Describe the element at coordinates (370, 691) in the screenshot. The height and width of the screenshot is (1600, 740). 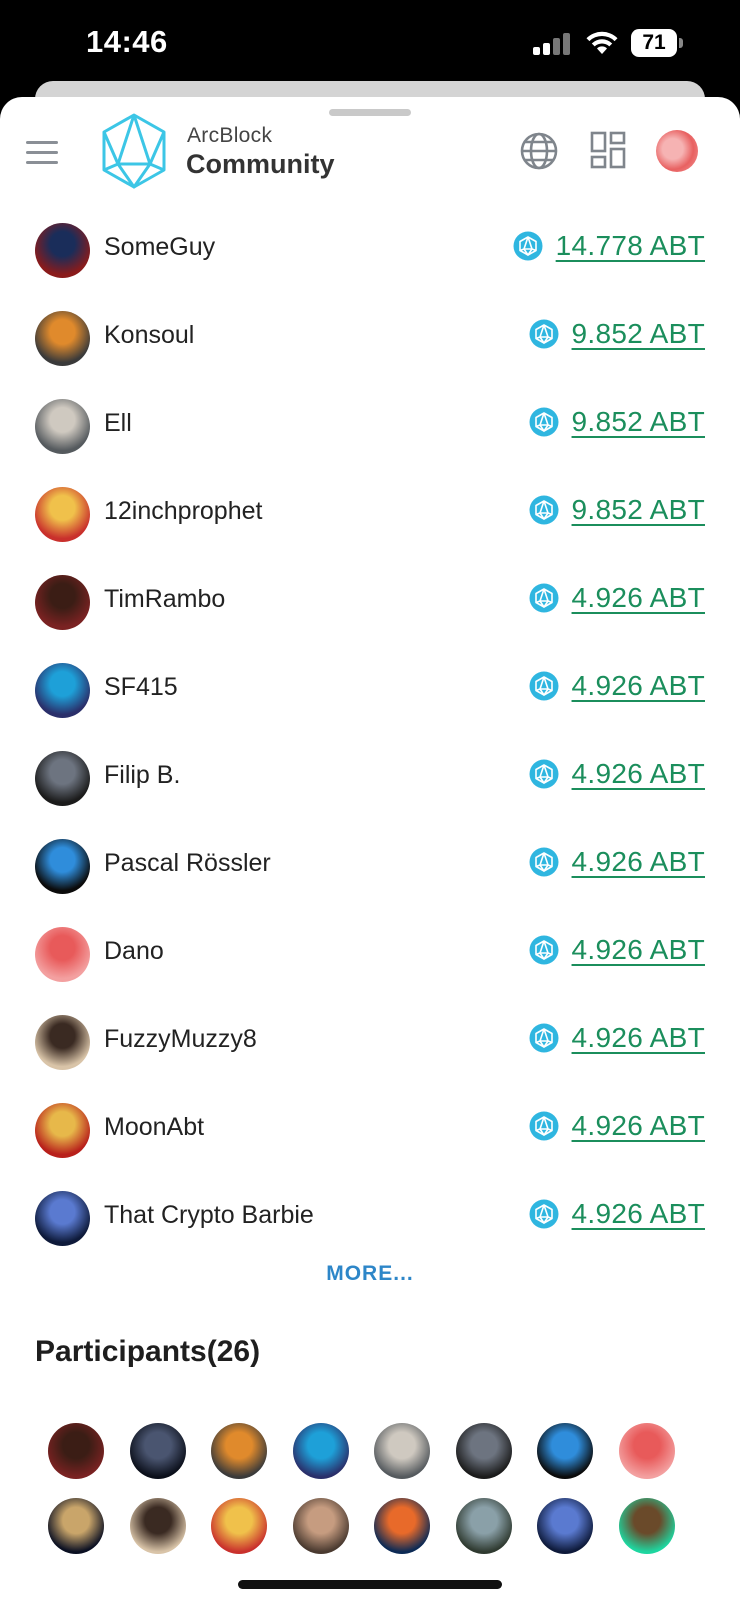
I see `tipper-row: SF415 4.926 ABT` at that location.